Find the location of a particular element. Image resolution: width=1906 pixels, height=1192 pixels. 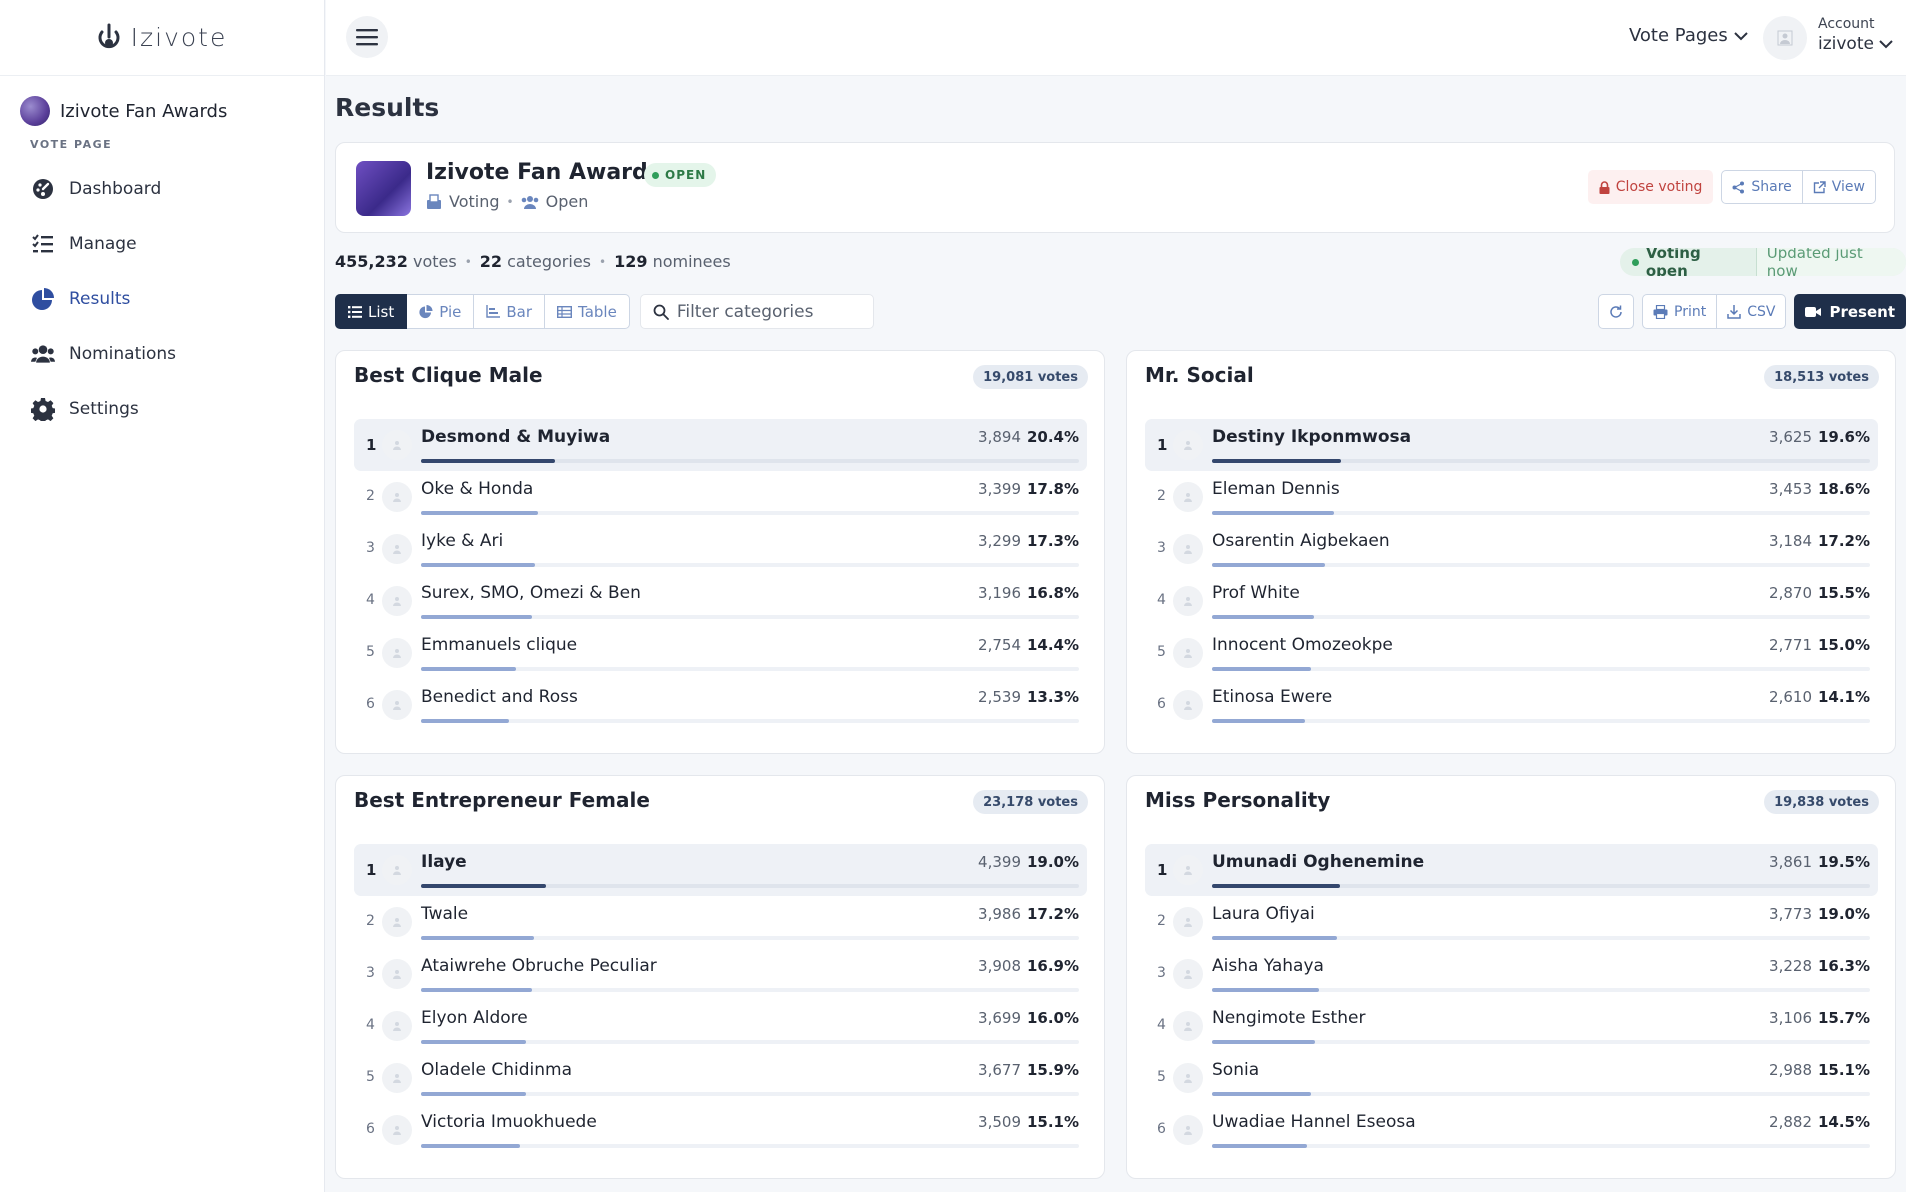

share-view-group: Share View is located at coordinates (1798, 187).